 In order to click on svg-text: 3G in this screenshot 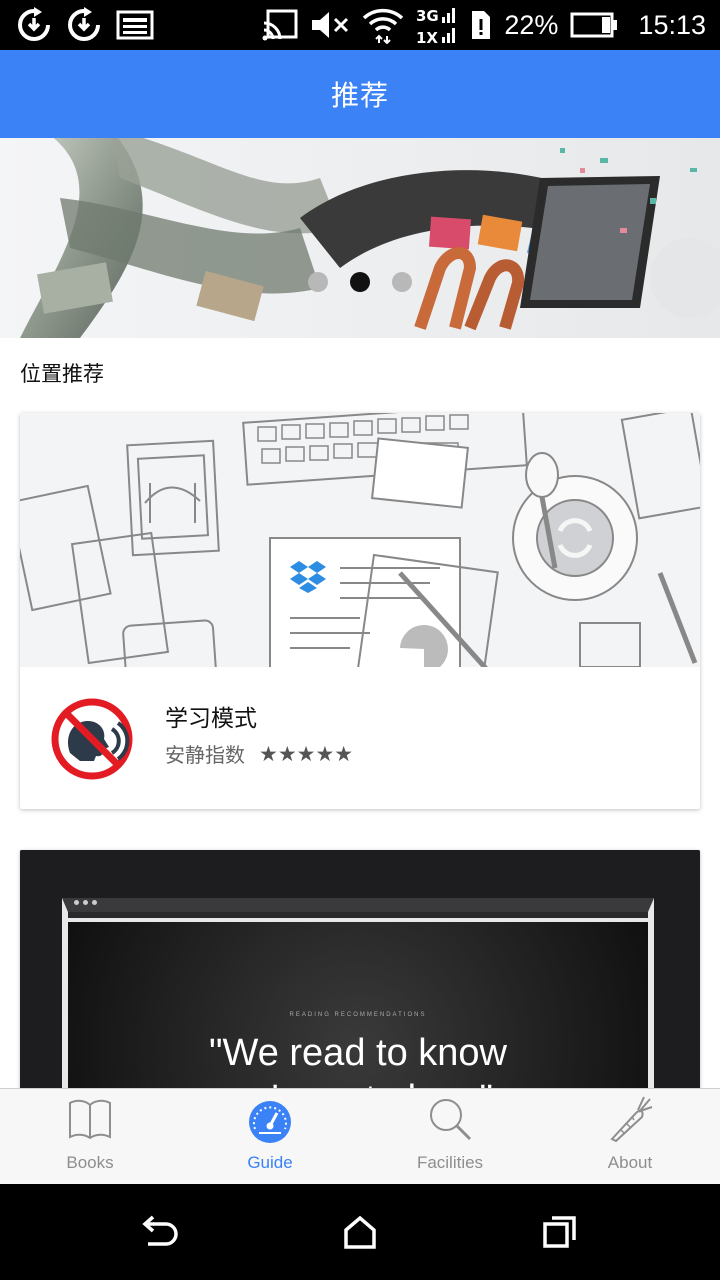, I will do `click(427, 16)`.